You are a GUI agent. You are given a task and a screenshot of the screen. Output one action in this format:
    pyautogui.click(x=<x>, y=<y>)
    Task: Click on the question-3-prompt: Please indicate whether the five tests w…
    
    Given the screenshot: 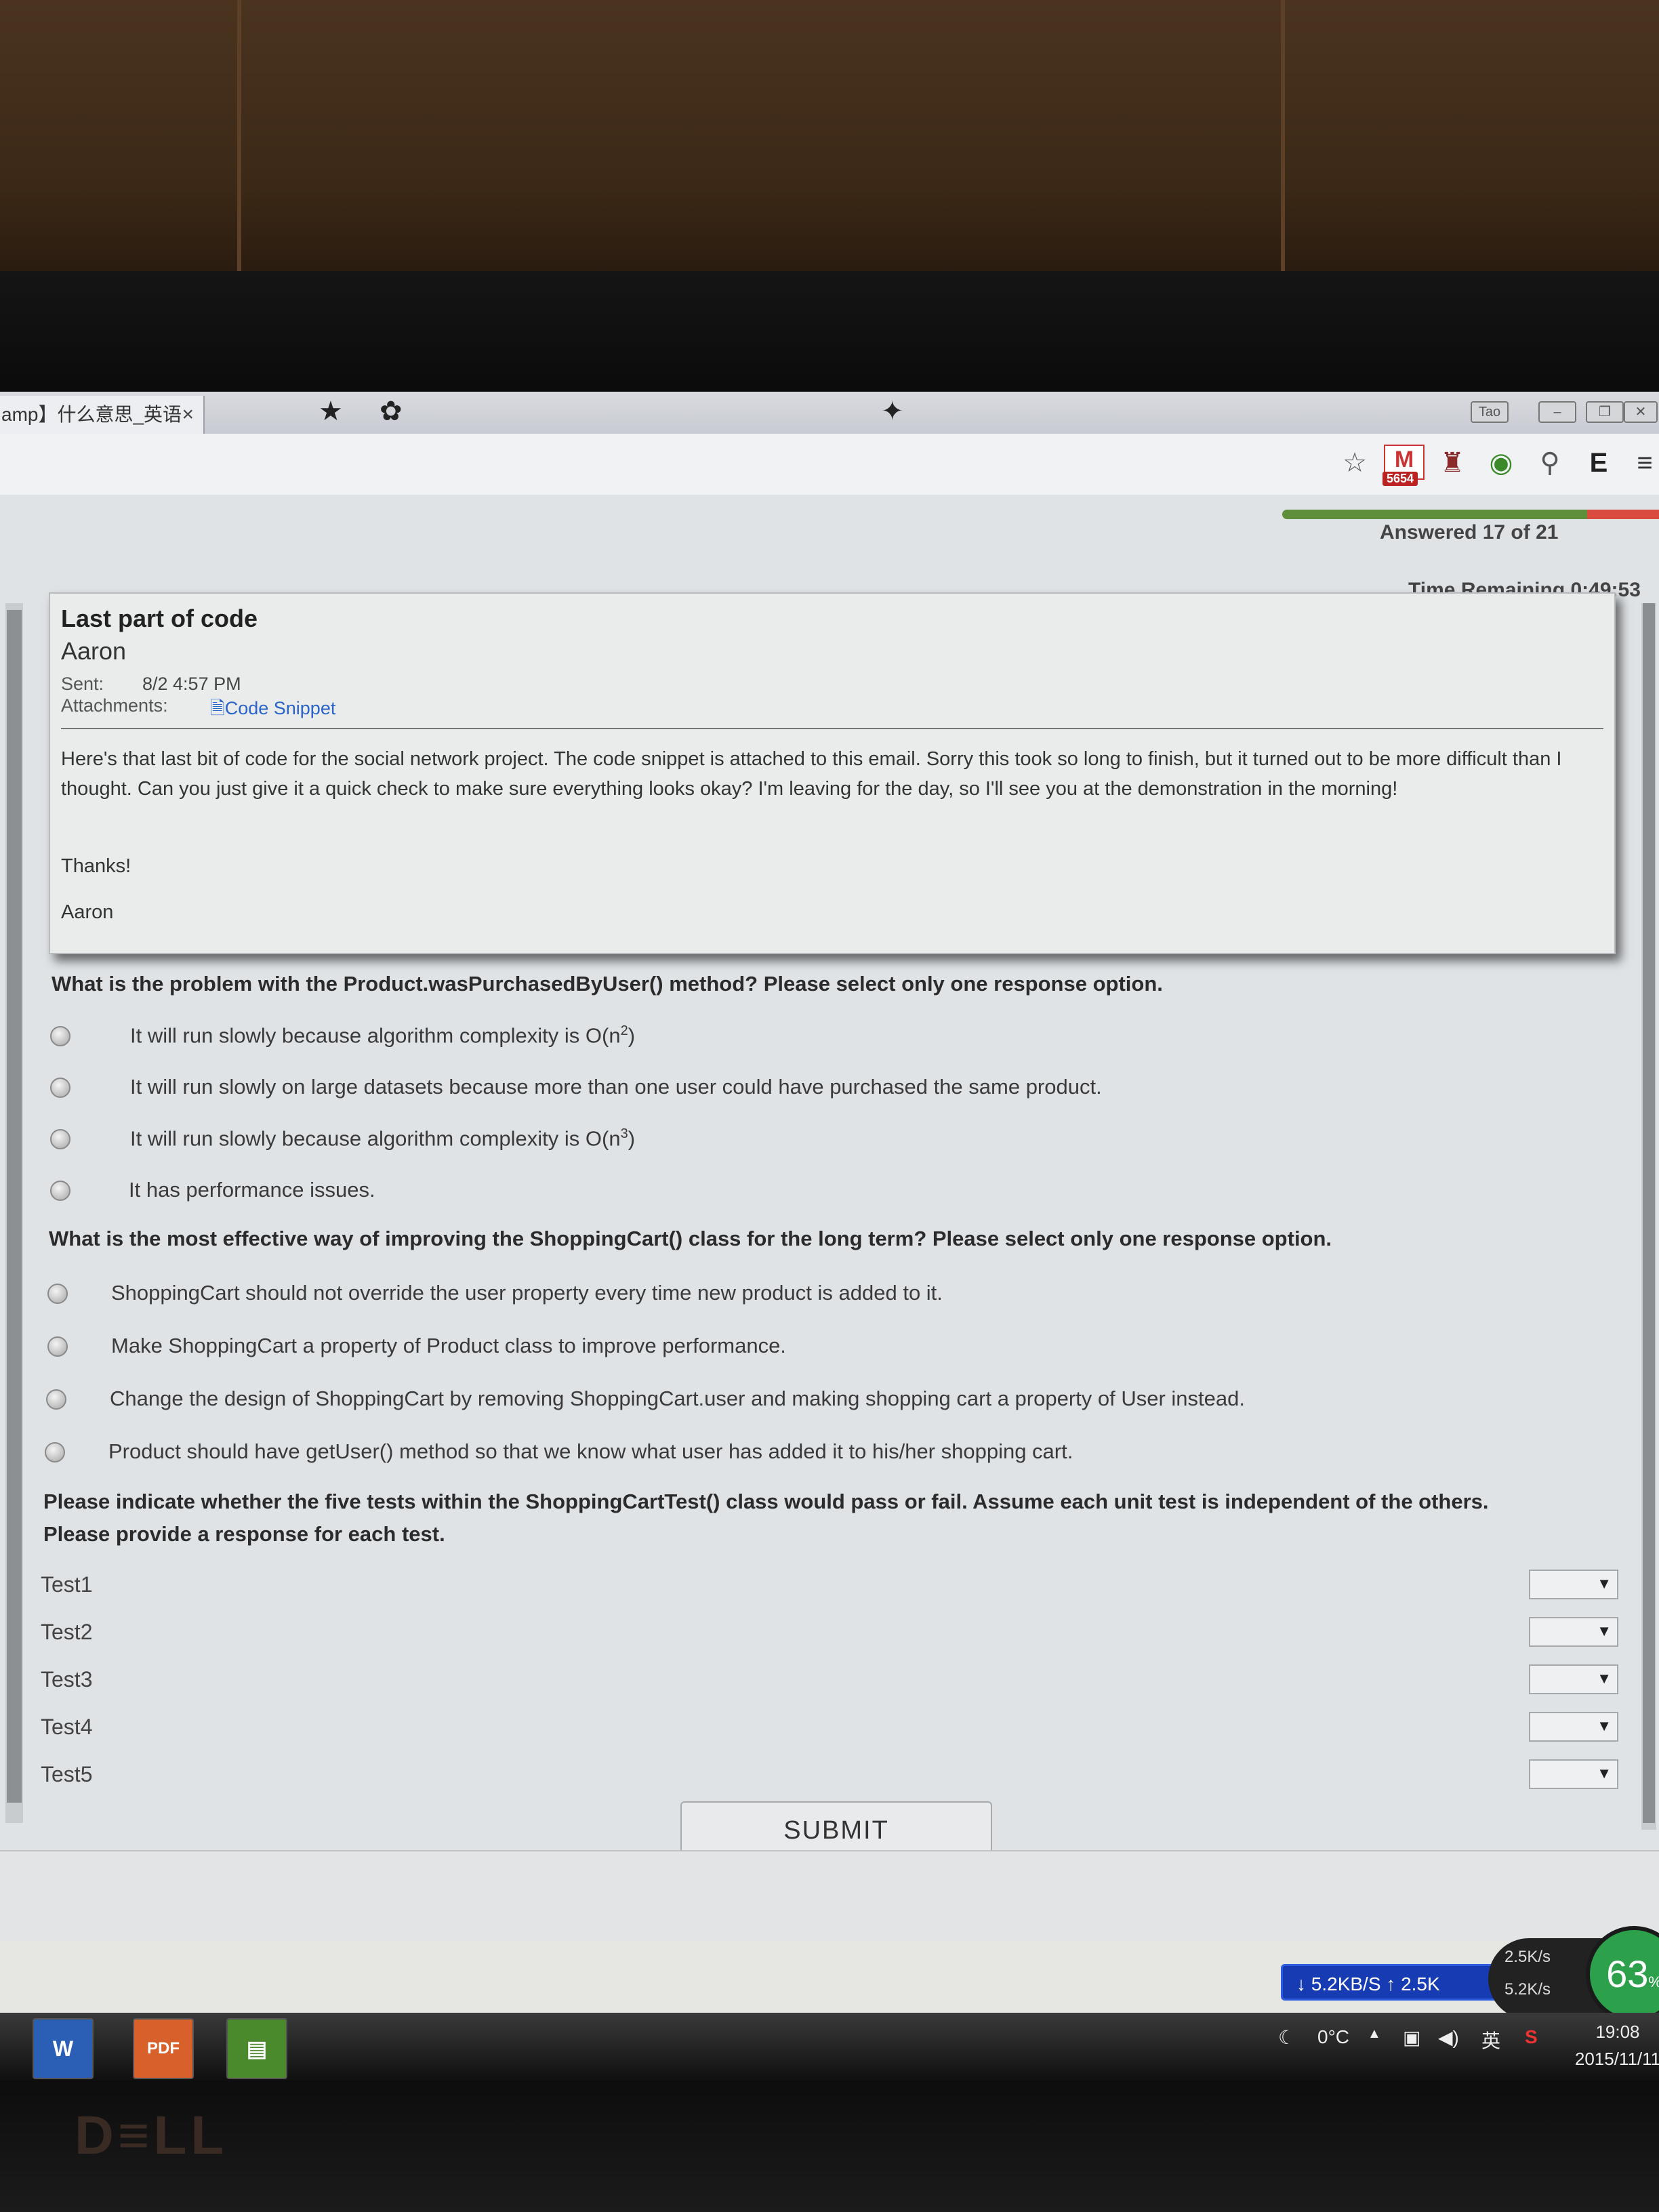 What is the action you would take?
    pyautogui.click(x=766, y=1501)
    